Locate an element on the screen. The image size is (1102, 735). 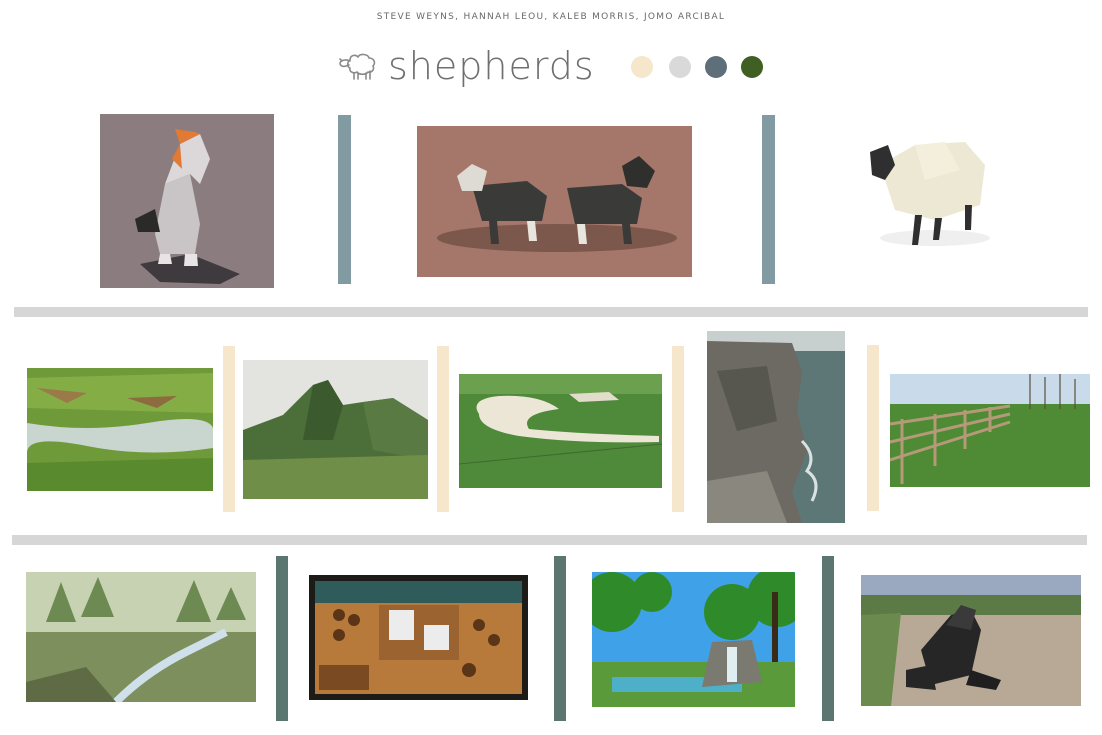
lowpoly-wolves-pair-image is located at coordinates (554, 201).